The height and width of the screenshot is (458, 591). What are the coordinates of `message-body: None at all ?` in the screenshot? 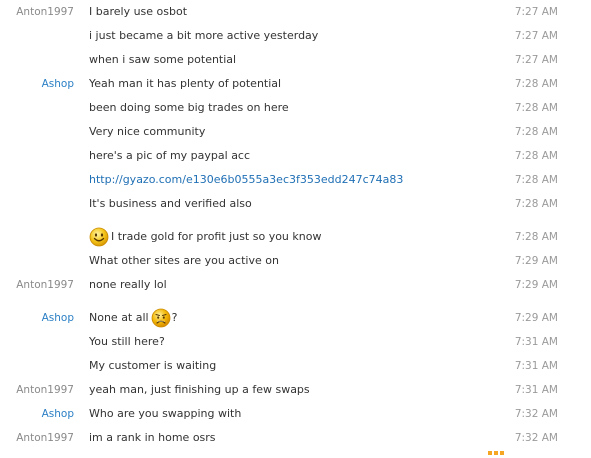 It's located at (133, 318).